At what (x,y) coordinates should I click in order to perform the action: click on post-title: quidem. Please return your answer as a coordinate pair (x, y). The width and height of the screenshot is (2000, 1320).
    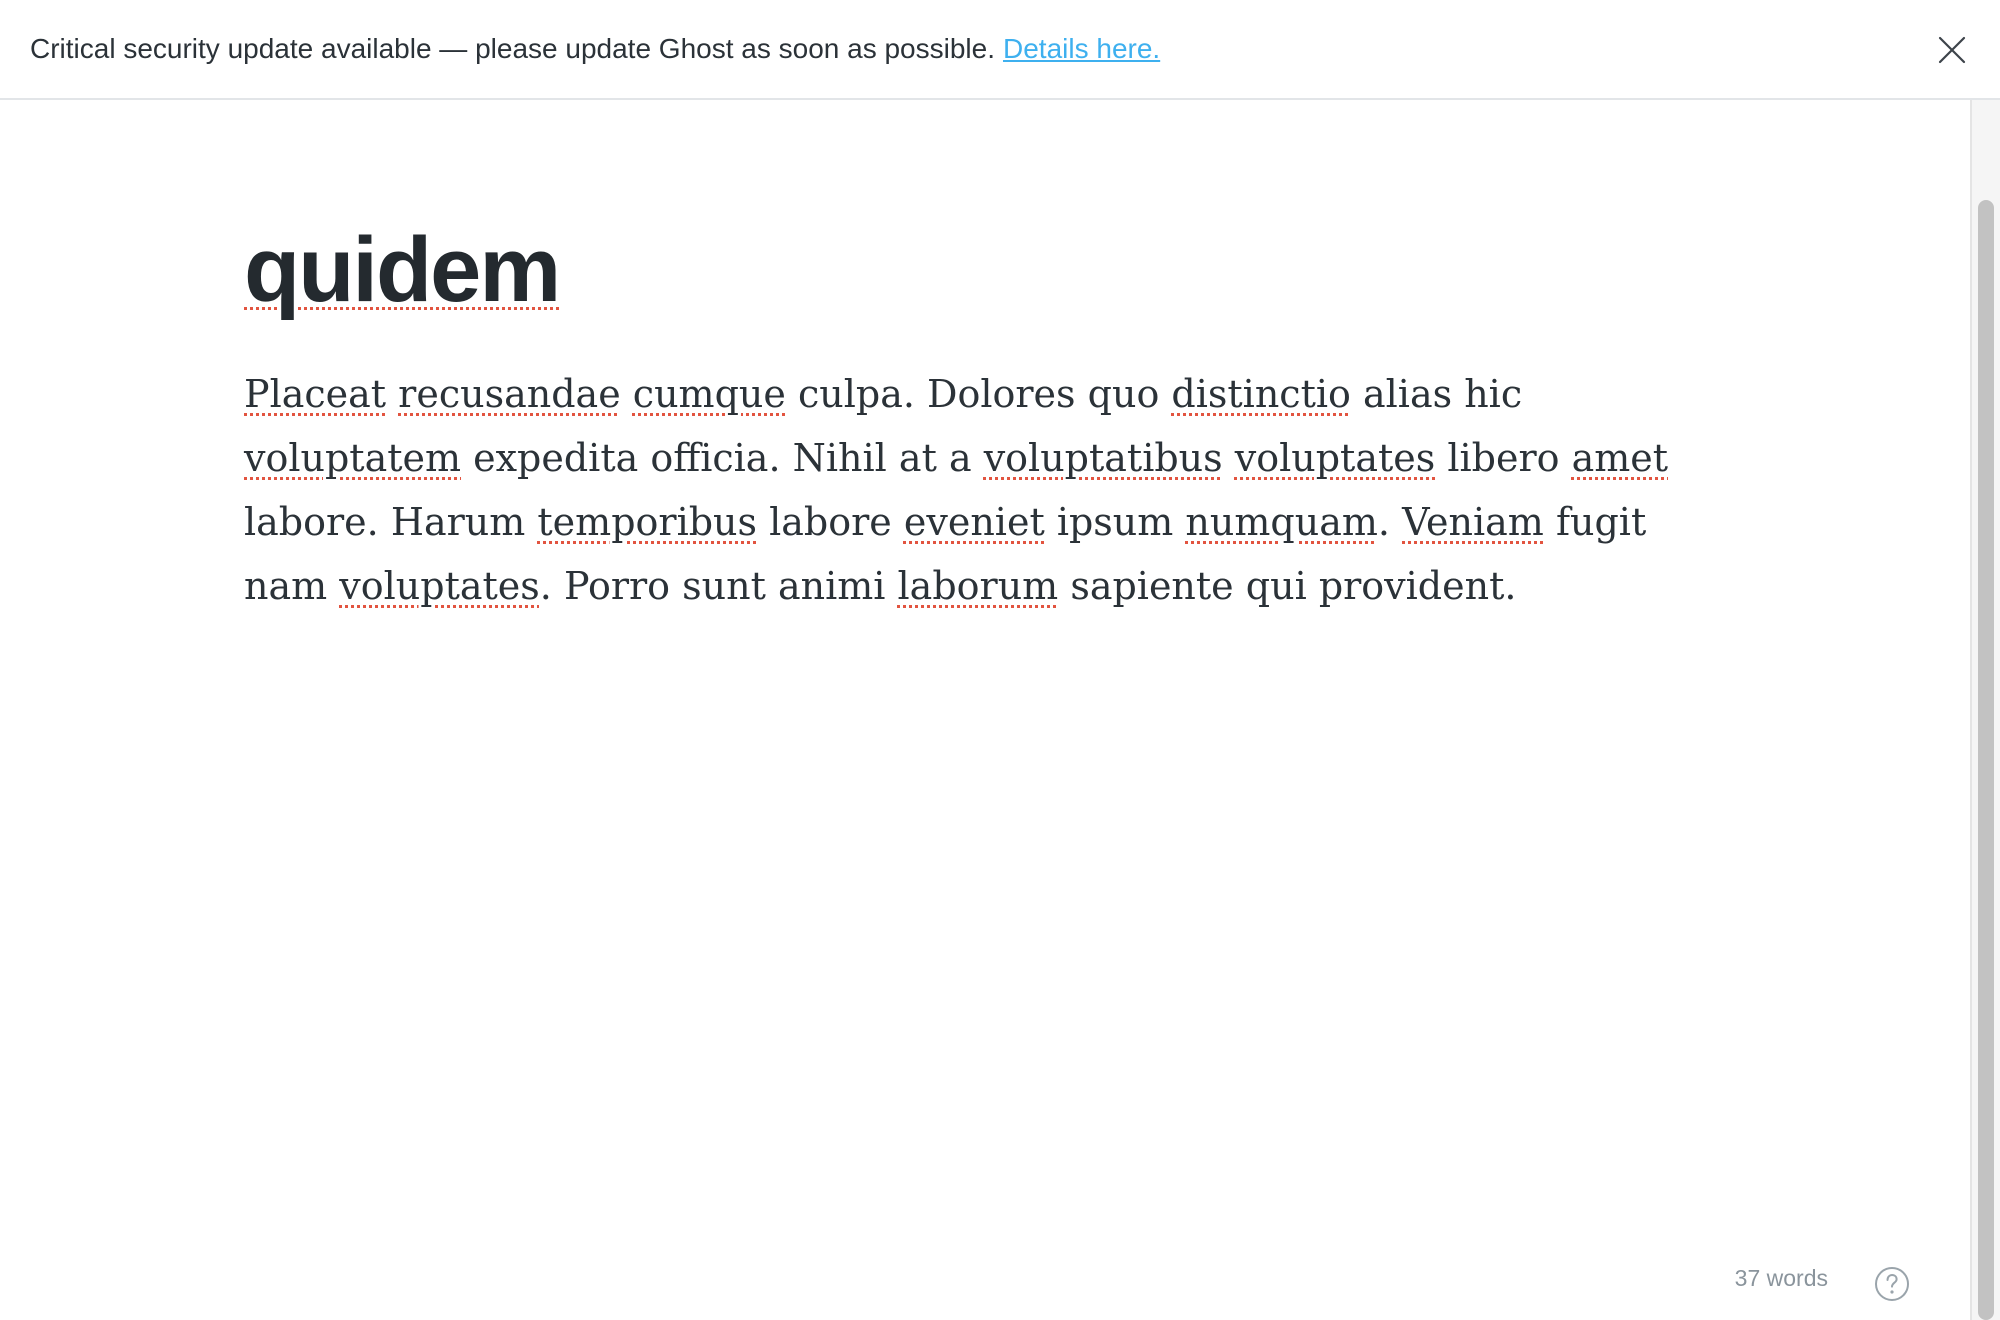
    Looking at the image, I should click on (402, 270).